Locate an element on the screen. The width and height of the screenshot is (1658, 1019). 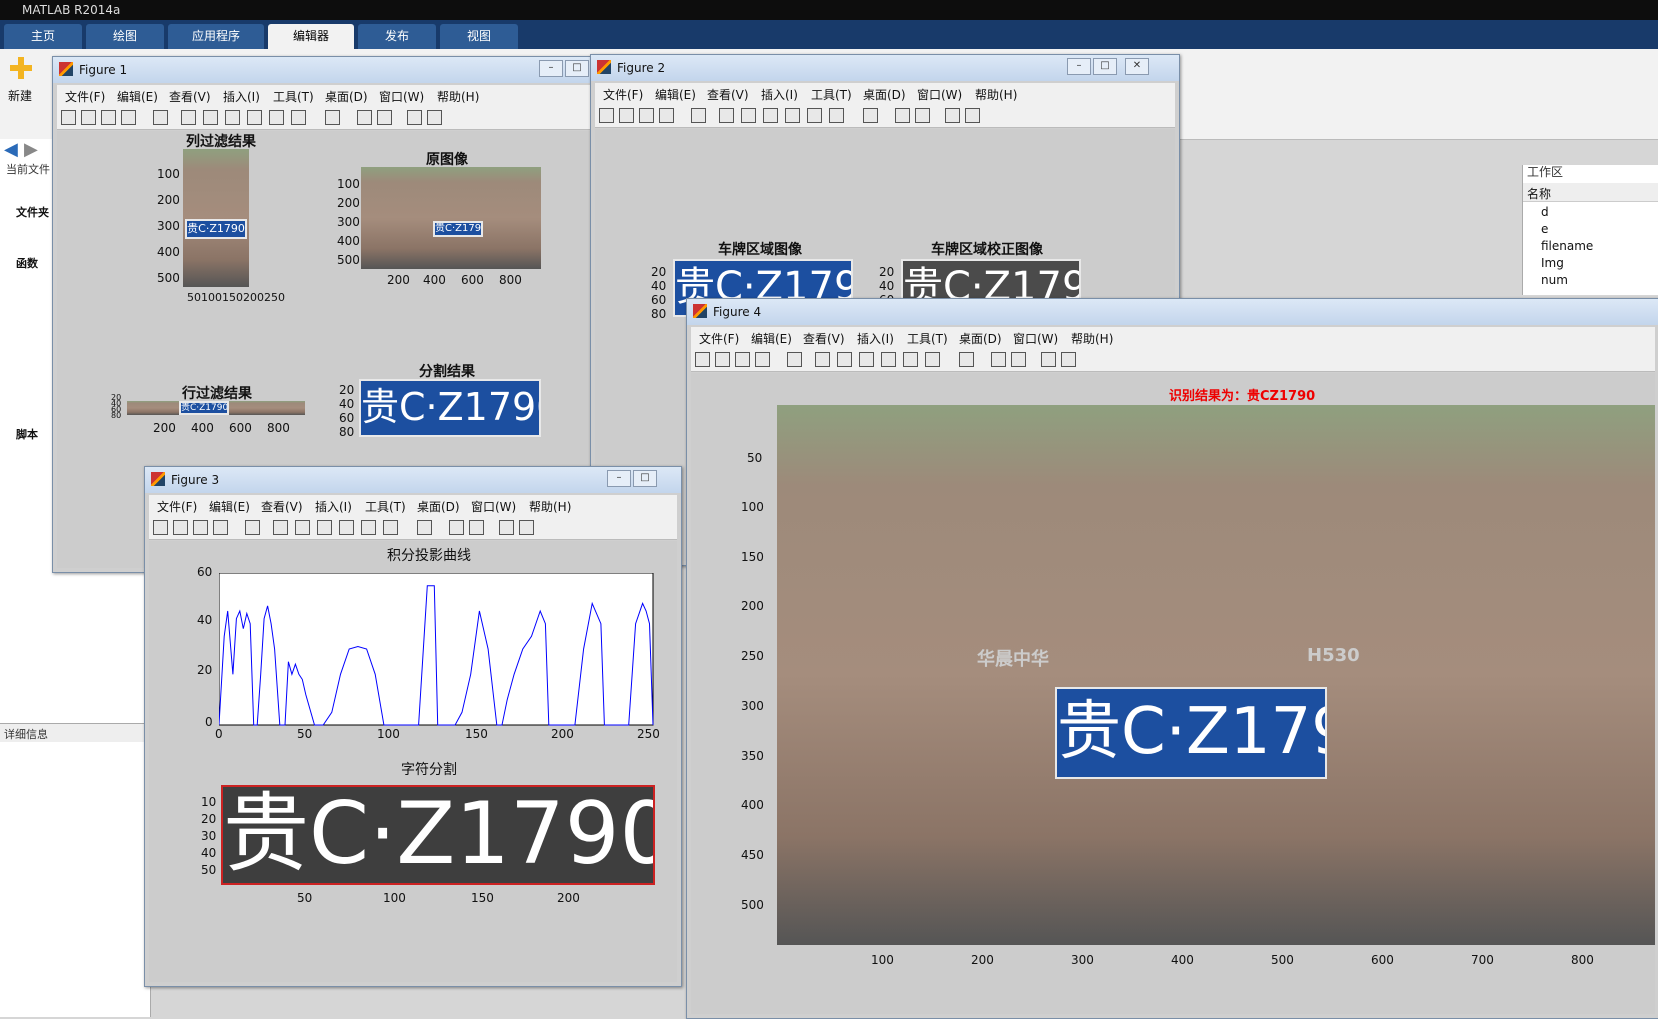
tab-plots: 绘图 is located at coordinates (125, 36).